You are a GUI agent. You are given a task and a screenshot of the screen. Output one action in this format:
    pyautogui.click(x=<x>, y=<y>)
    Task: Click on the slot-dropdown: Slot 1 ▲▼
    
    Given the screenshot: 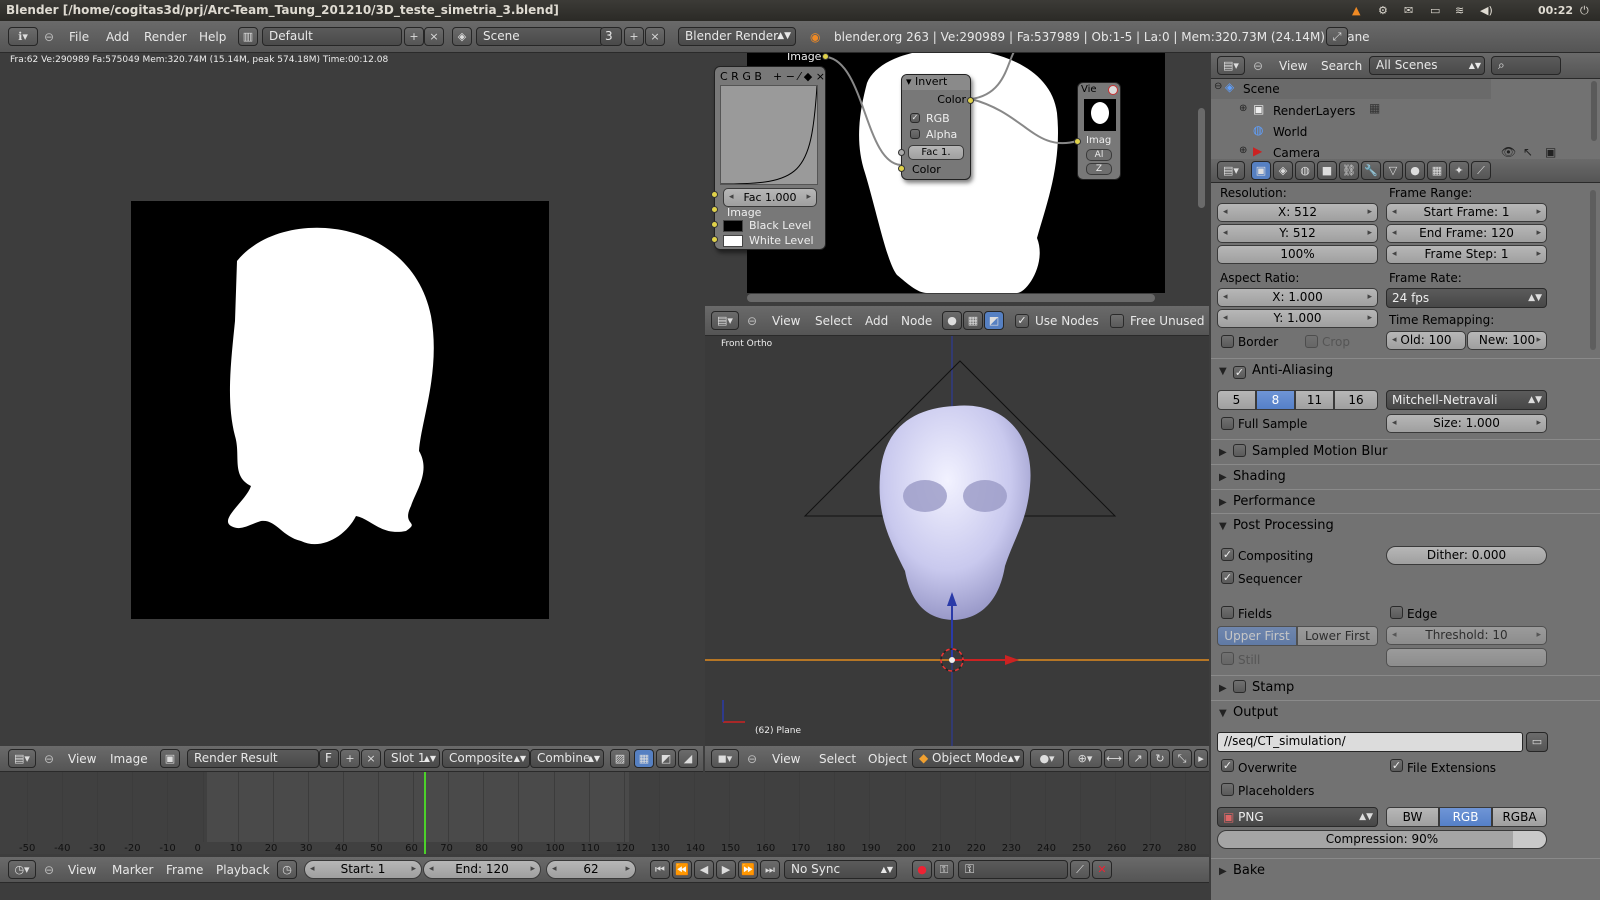 What is the action you would take?
    pyautogui.click(x=412, y=758)
    